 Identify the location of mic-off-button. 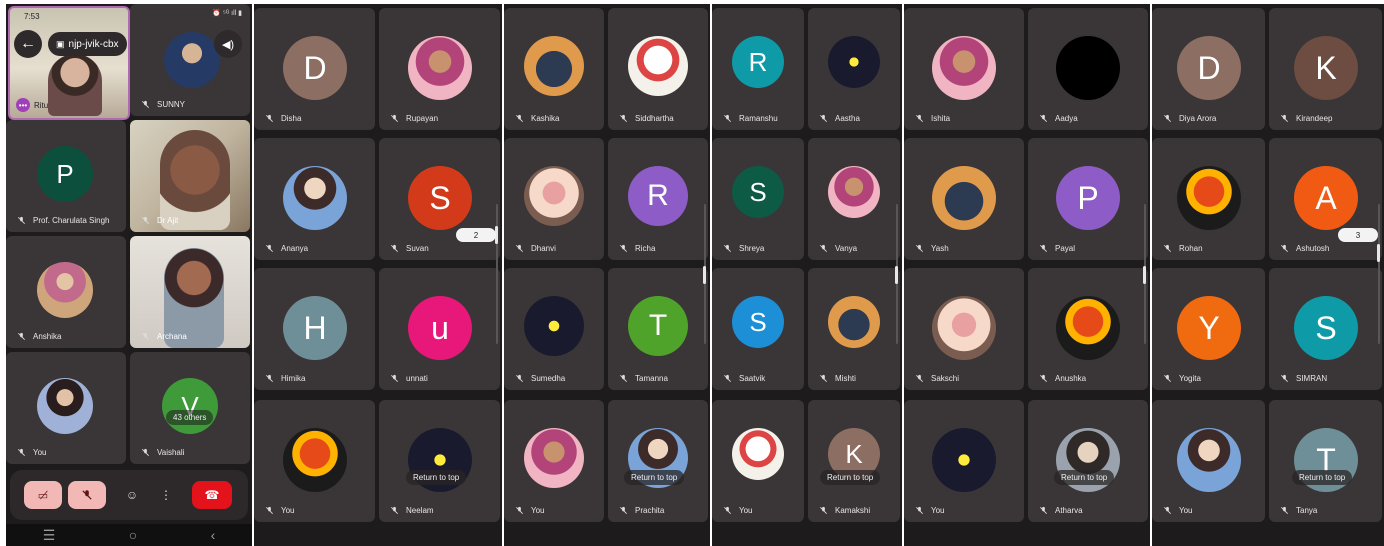
(87, 495).